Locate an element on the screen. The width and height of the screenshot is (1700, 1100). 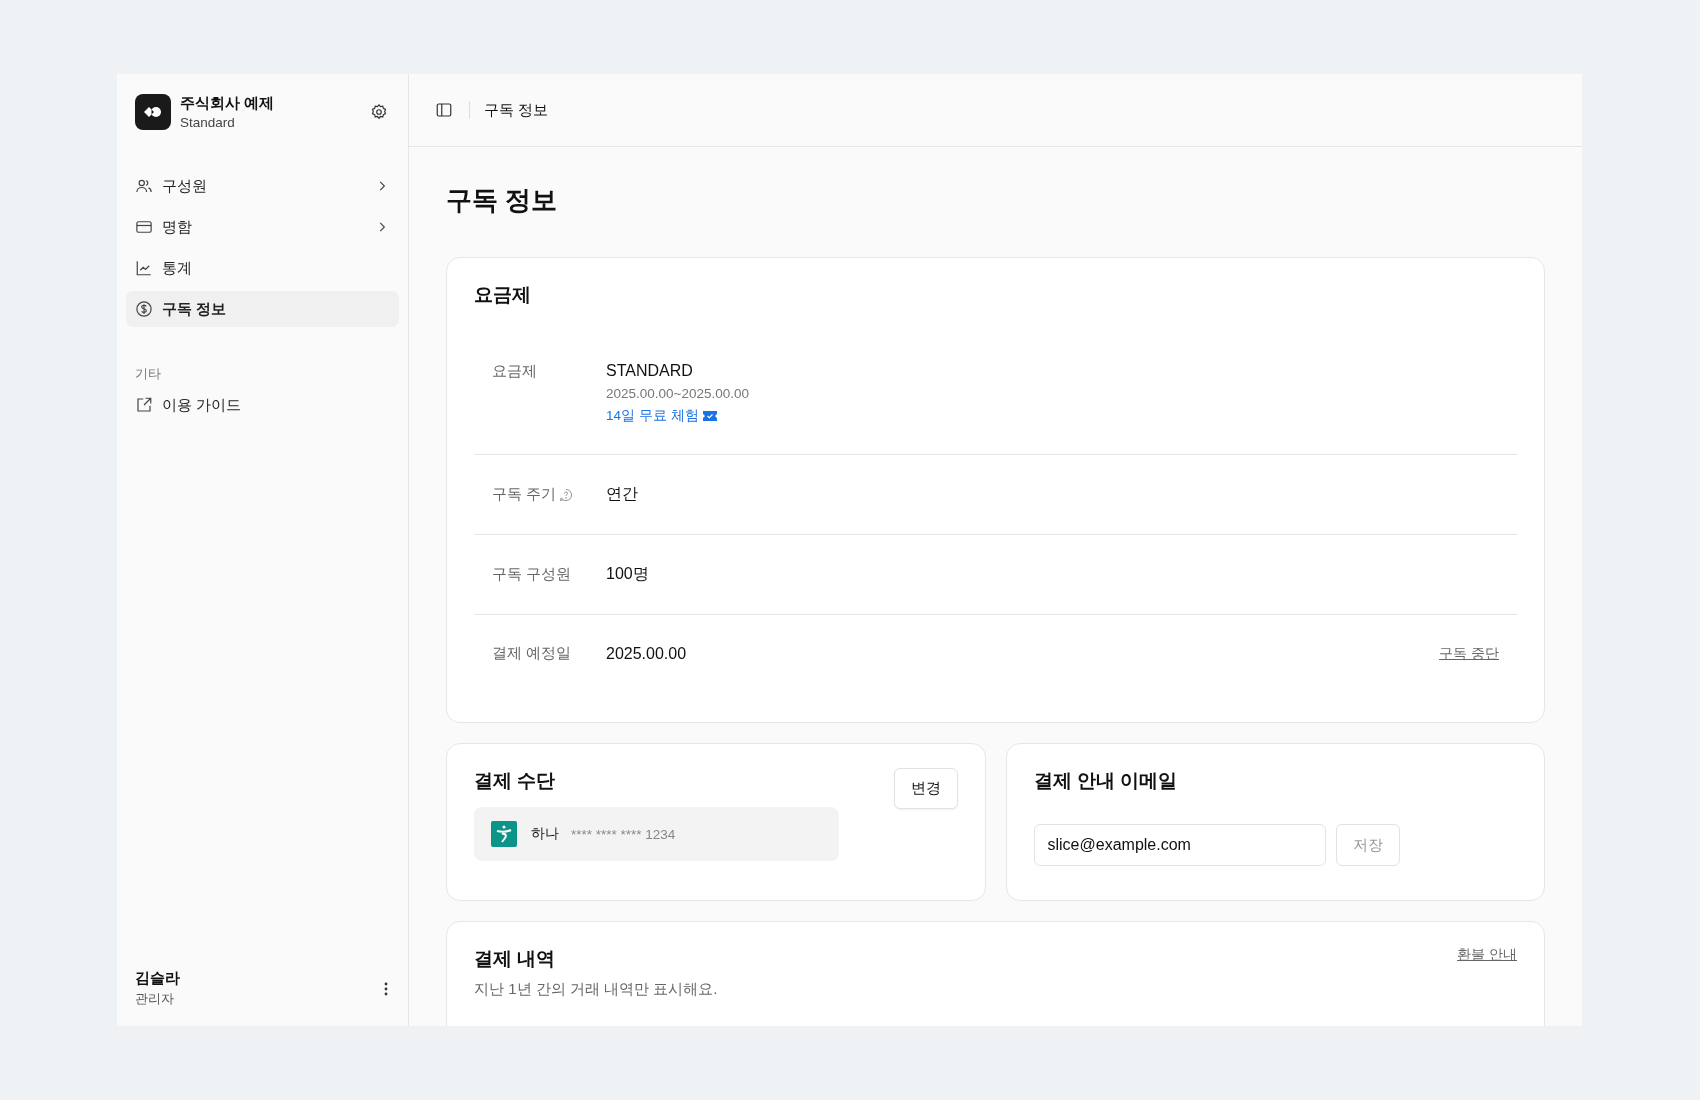
card-title: 결제 수단 is located at coordinates (515, 781).